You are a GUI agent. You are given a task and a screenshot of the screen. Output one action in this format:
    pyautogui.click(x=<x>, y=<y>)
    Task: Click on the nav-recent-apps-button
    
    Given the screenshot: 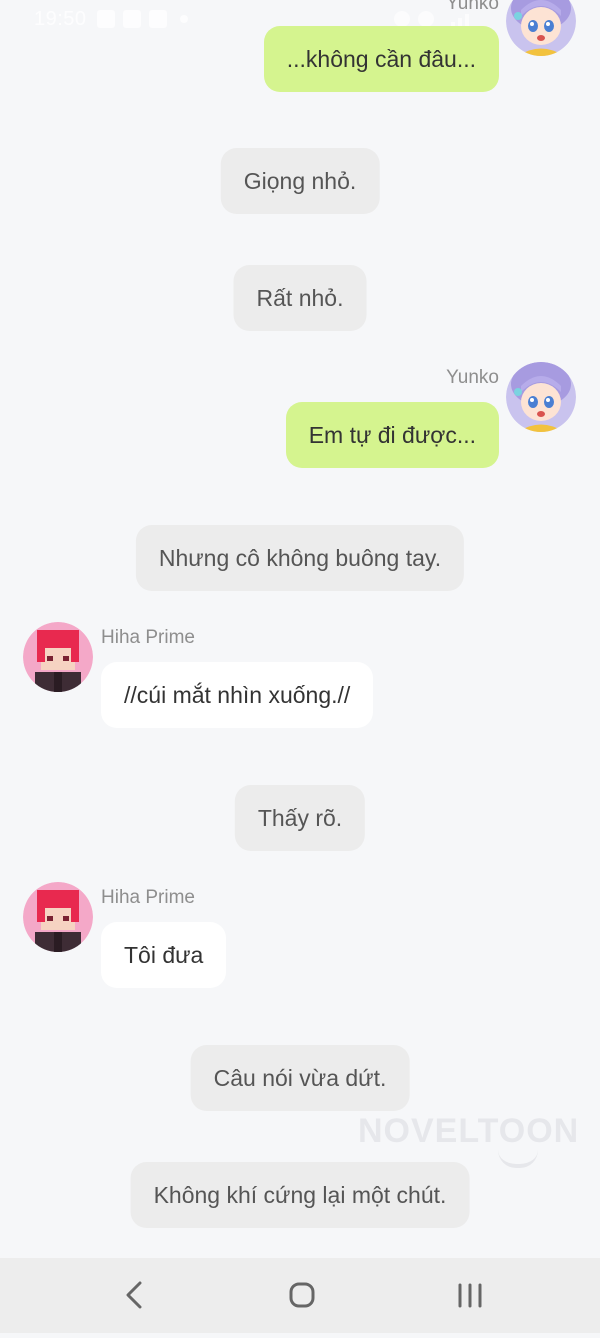 What is the action you would take?
    pyautogui.click(x=470, y=1295)
    